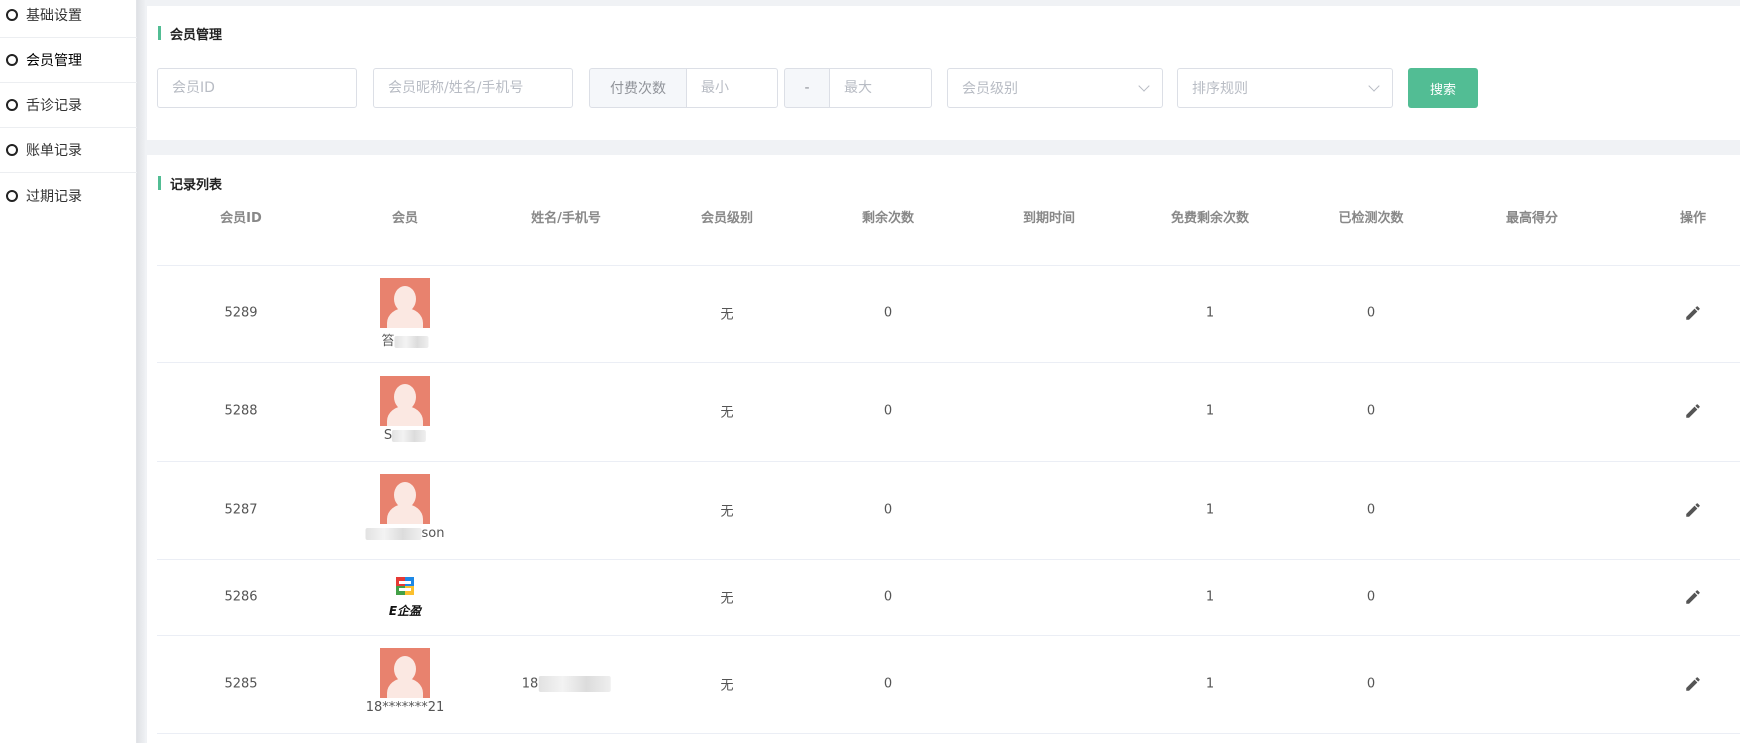  What do you see at coordinates (405, 598) in the screenshot?
I see `company-logo: E企盈` at bounding box center [405, 598].